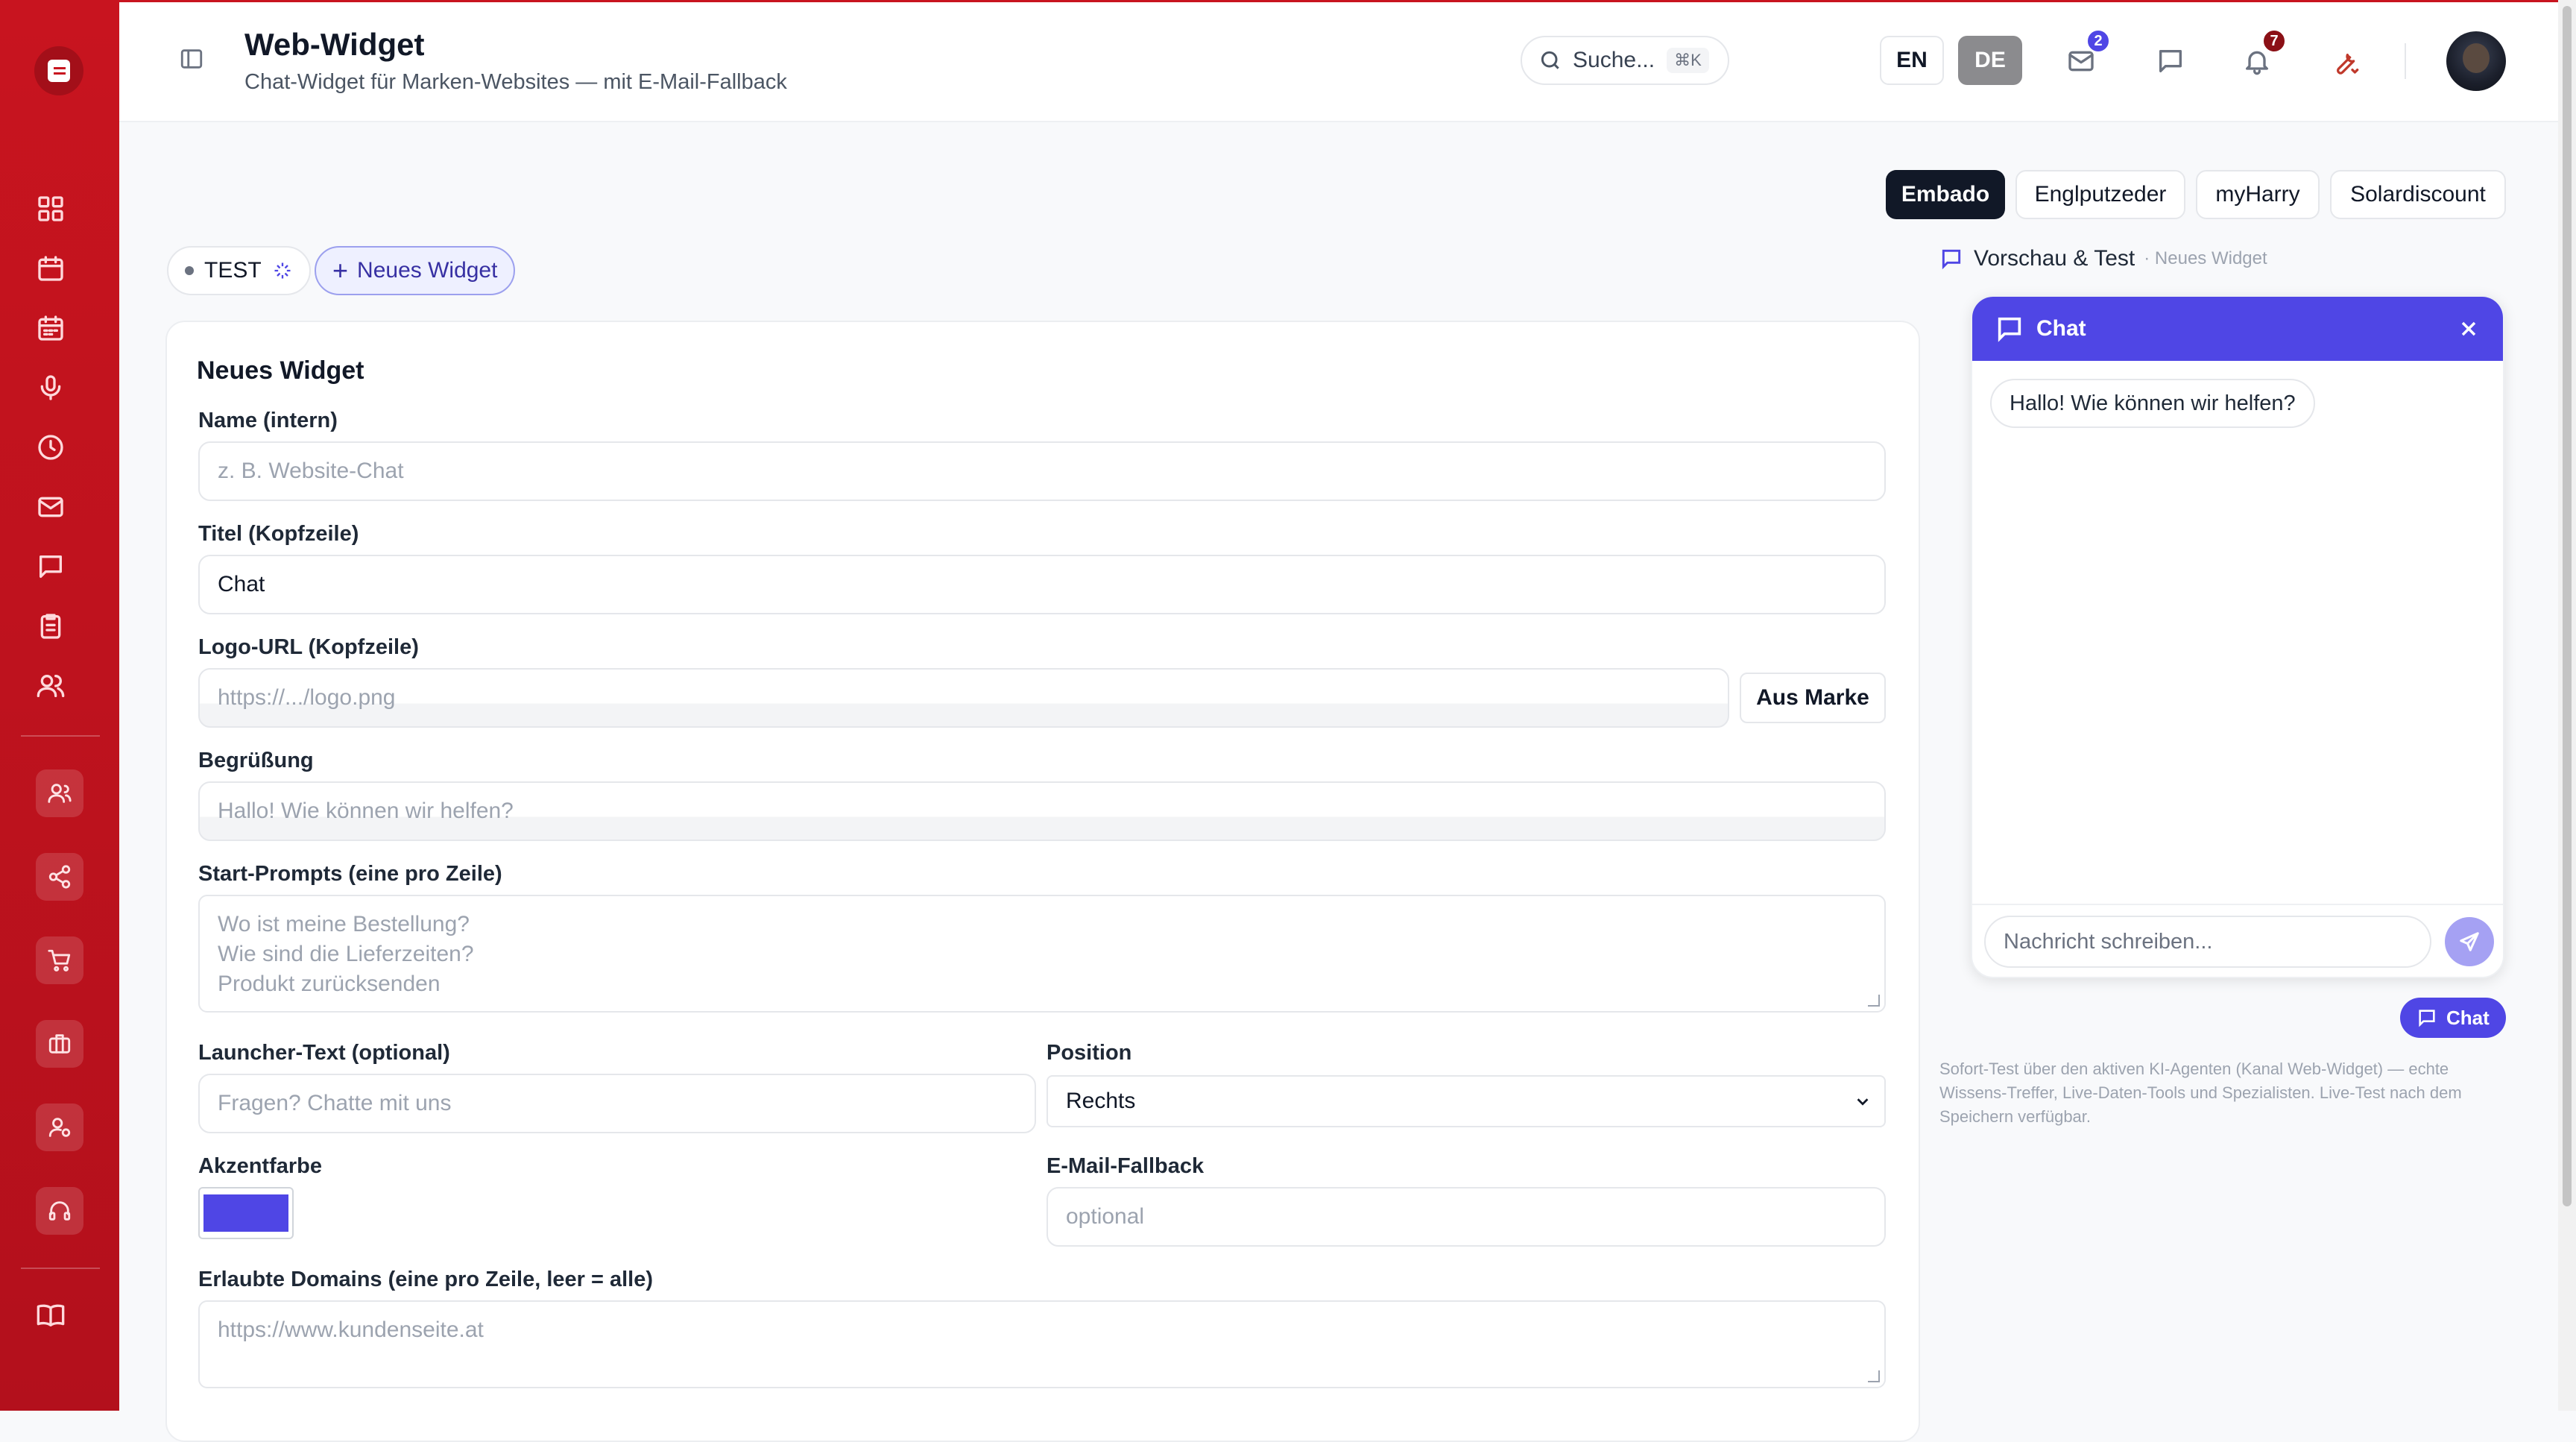 This screenshot has height=1442, width=2576. Describe the element at coordinates (341, 271) in the screenshot. I see `plus-icon: +` at that location.